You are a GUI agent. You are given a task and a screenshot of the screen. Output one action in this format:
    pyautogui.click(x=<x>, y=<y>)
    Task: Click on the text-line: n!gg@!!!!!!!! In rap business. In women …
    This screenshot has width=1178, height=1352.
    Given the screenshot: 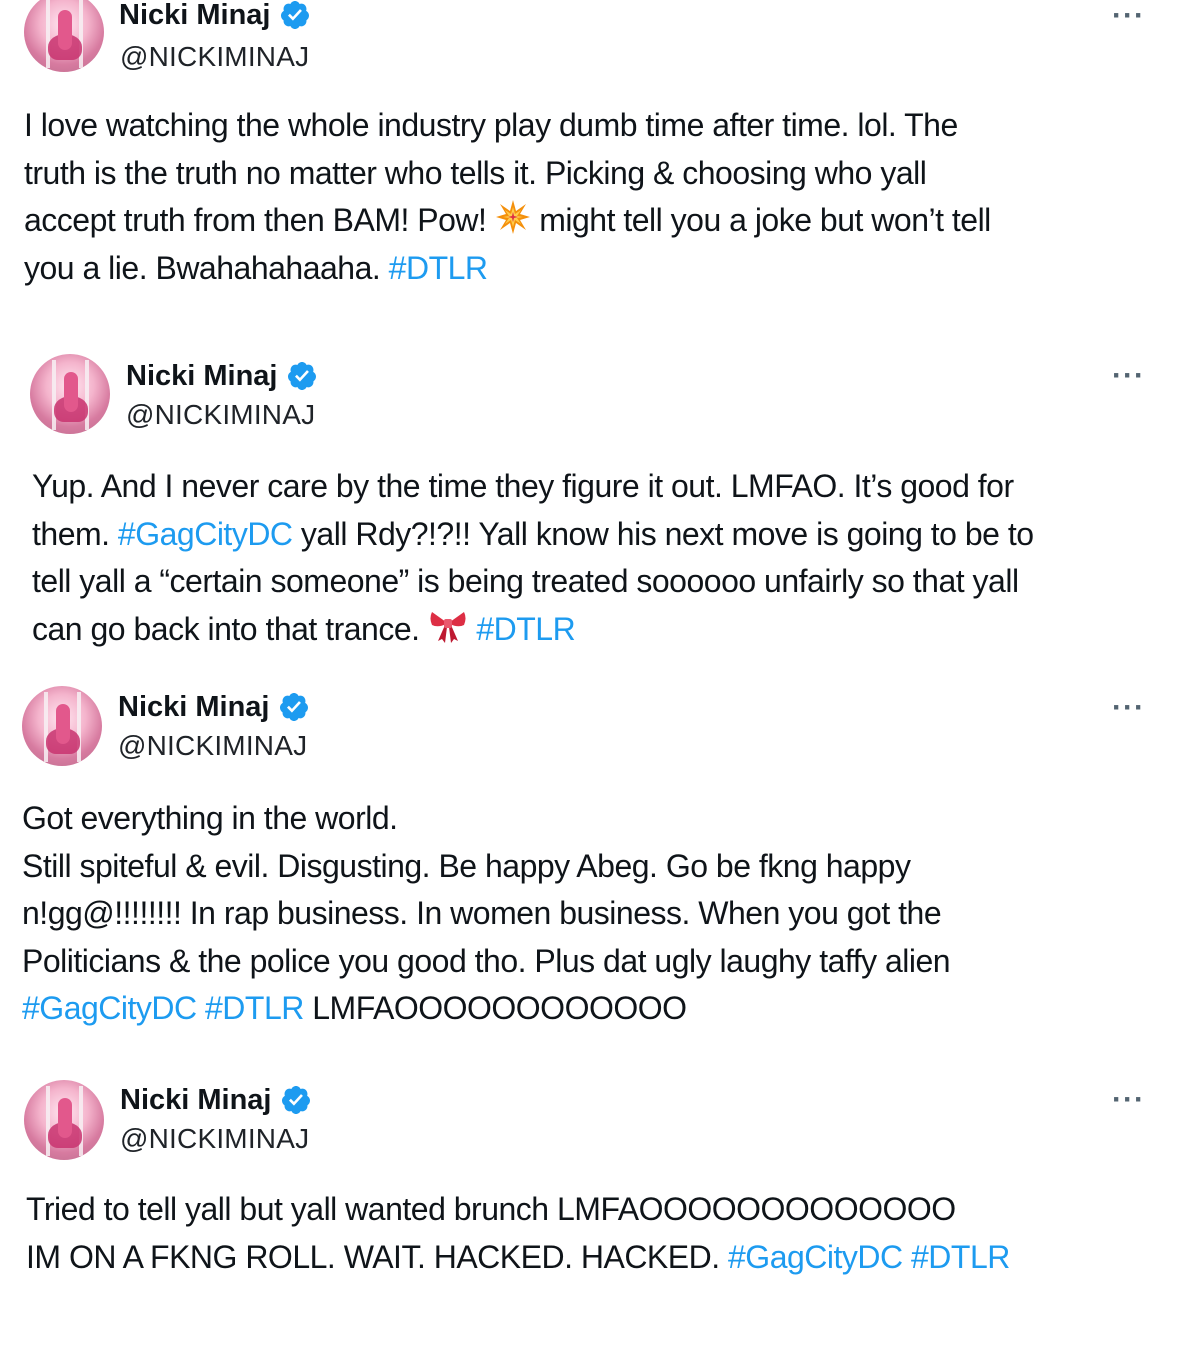 What is the action you would take?
    pyautogui.click(x=482, y=913)
    